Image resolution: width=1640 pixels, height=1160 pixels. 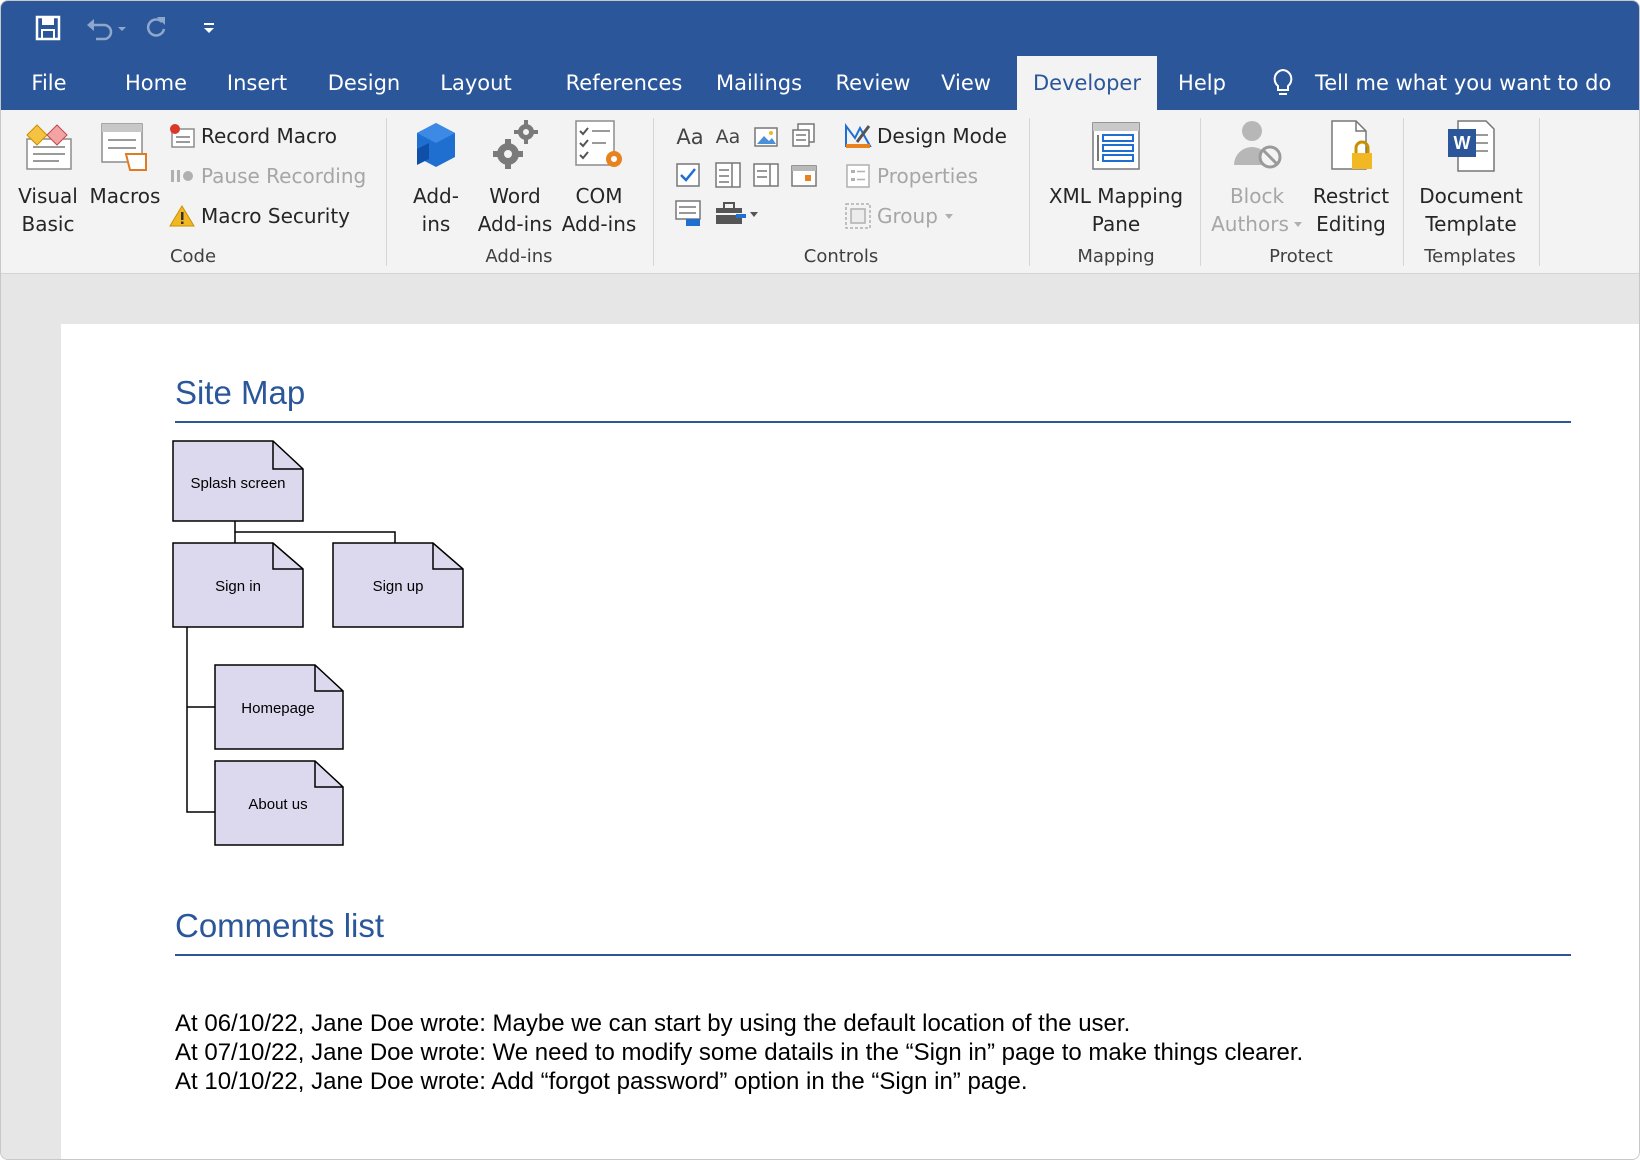 I want to click on word-add-ins-label-1: Word, so click(x=515, y=196).